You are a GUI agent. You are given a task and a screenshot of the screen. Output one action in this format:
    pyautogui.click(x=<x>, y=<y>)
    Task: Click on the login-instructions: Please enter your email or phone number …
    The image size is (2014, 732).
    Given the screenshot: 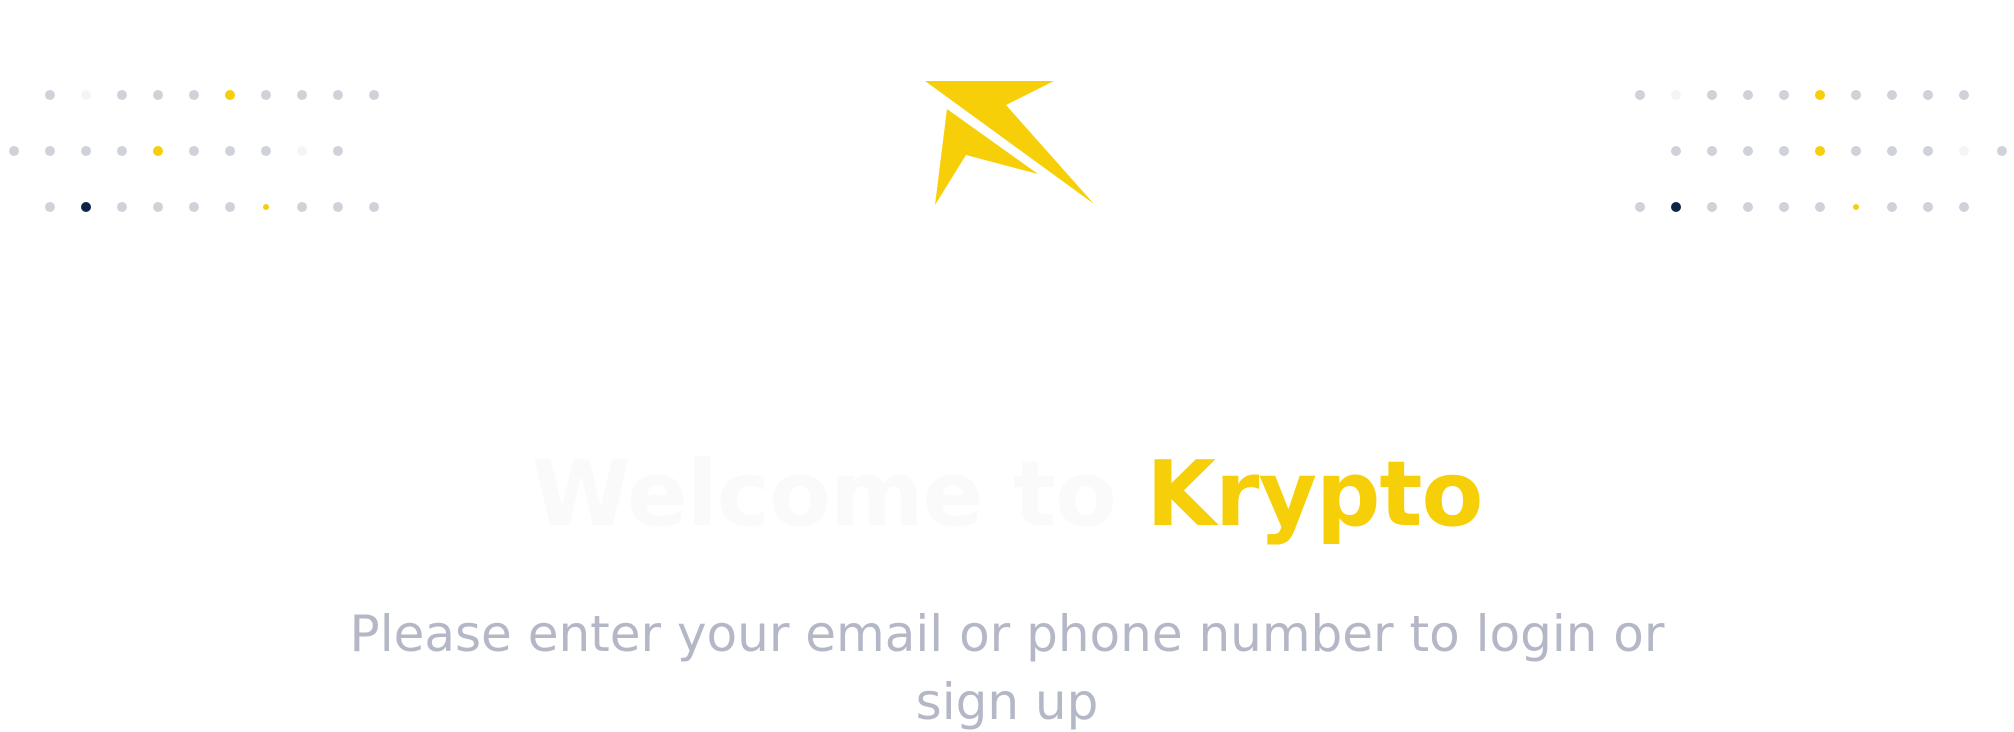 What is the action you would take?
    pyautogui.click(x=1007, y=668)
    